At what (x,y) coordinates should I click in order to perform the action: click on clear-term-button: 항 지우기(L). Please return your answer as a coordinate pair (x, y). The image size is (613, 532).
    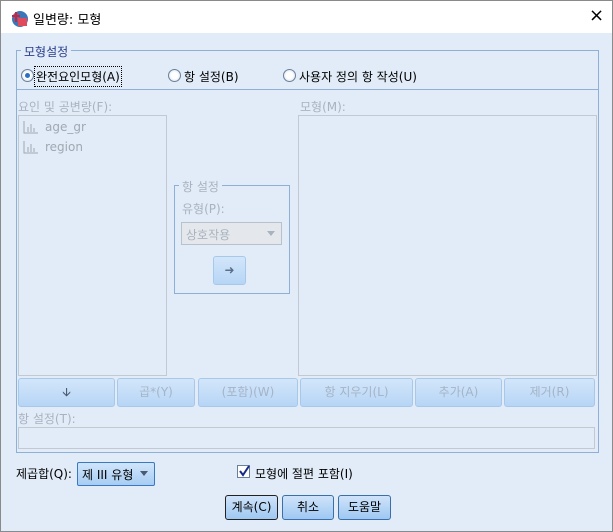
    Looking at the image, I should click on (356, 392).